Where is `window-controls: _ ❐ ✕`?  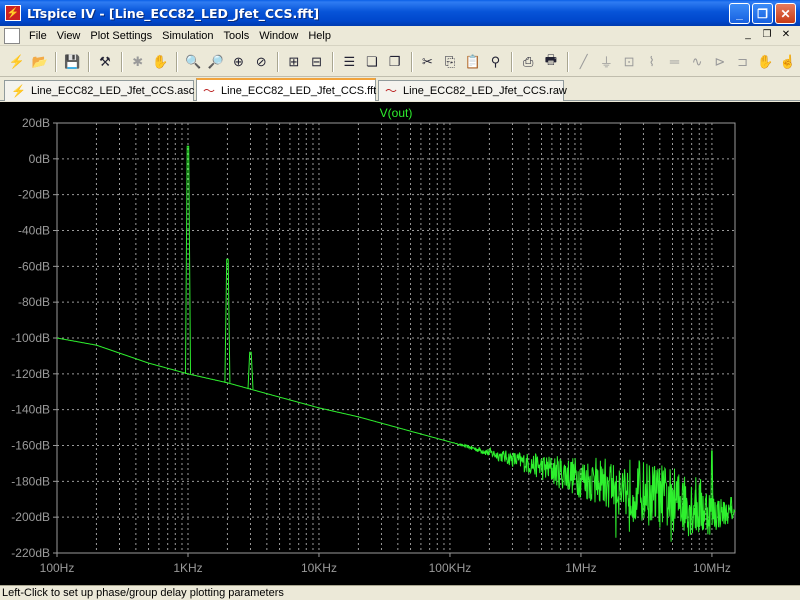 window-controls: _ ❐ ✕ is located at coordinates (762, 13).